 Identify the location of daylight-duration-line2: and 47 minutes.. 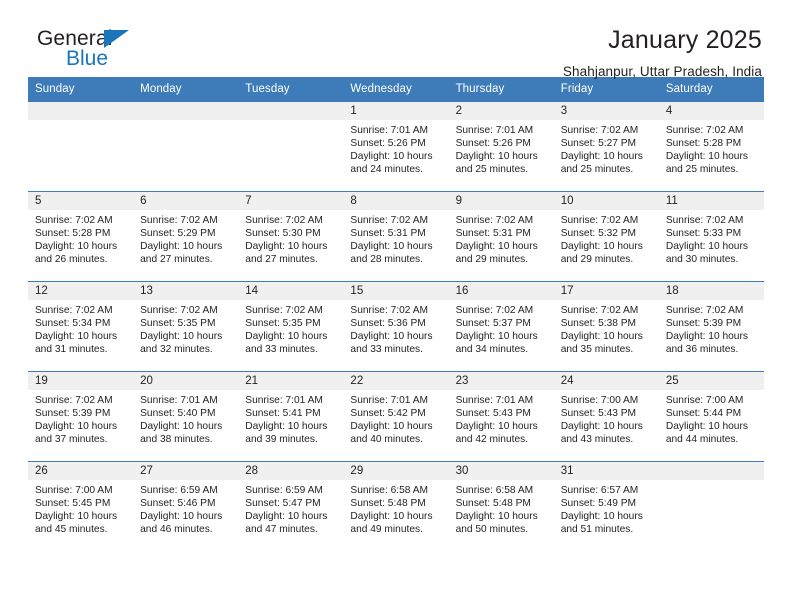
(281, 530).